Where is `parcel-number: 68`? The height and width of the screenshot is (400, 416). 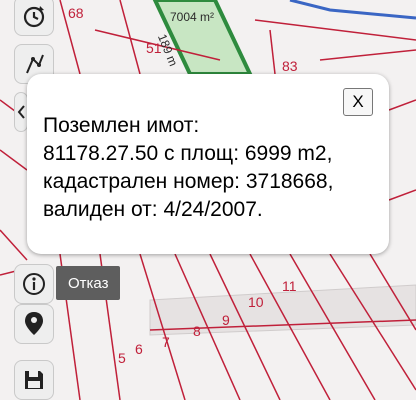
parcel-number: 68 is located at coordinates (76, 13).